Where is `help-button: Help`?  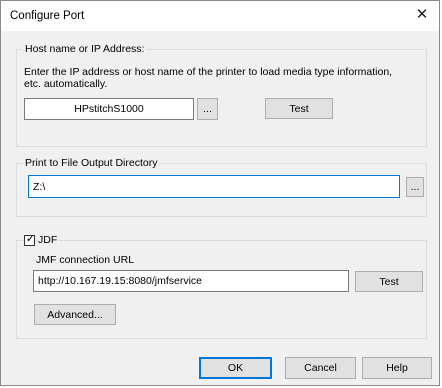 help-button: Help is located at coordinates (397, 368).